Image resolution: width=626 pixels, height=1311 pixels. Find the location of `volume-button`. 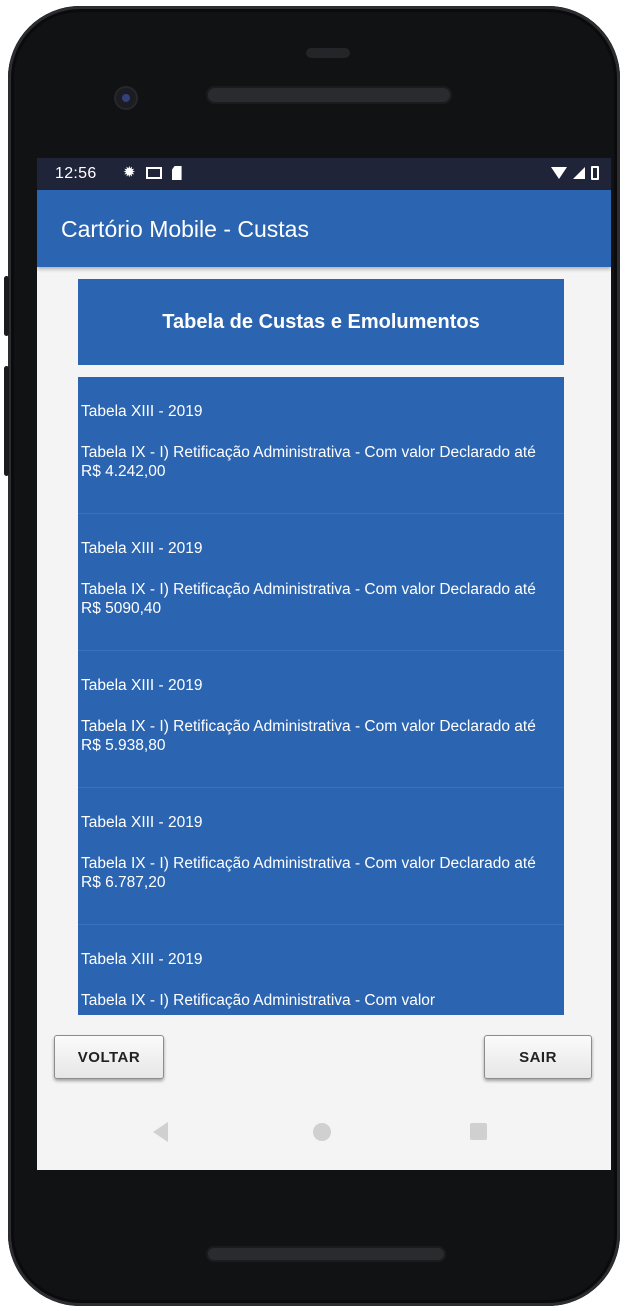

volume-button is located at coordinates (6, 306).